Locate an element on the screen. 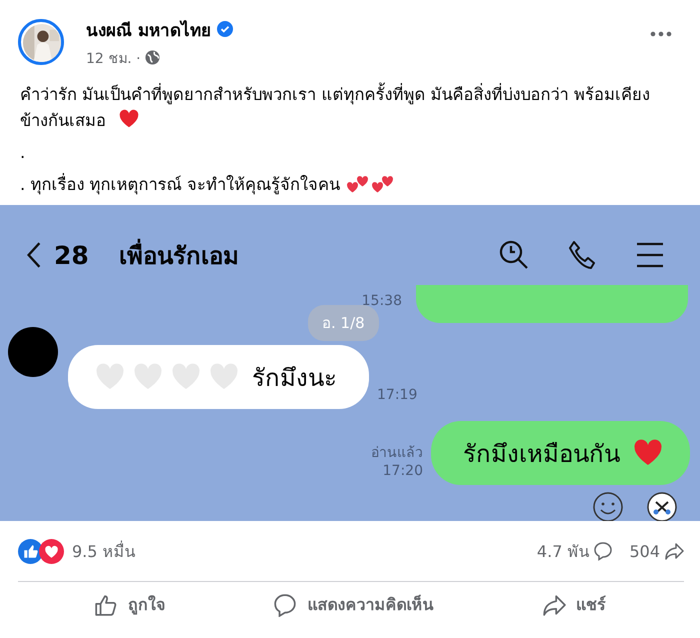 This screenshot has width=700, height=638. post-text: . is located at coordinates (23, 153).